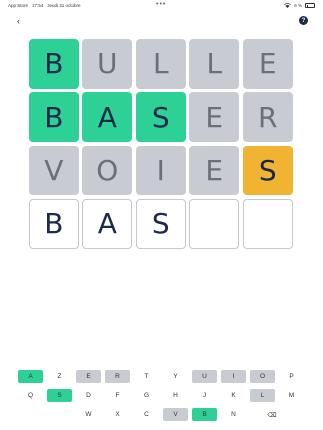 The width and height of the screenshot is (323, 430). I want to click on key-z: Z, so click(59, 376).